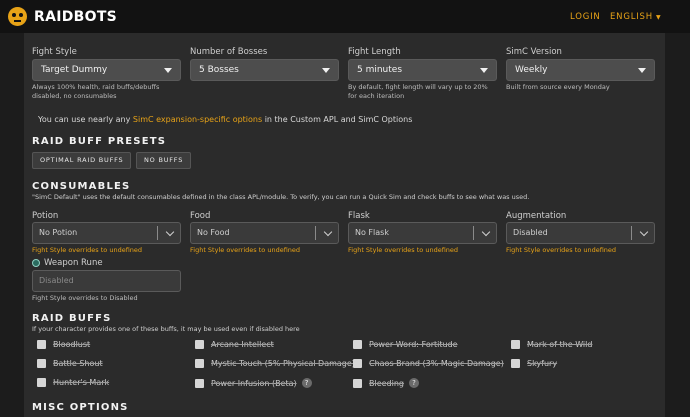 The height and width of the screenshot is (417, 690). Describe the element at coordinates (36, 263) in the screenshot. I see `weapon-rune-icon` at that location.